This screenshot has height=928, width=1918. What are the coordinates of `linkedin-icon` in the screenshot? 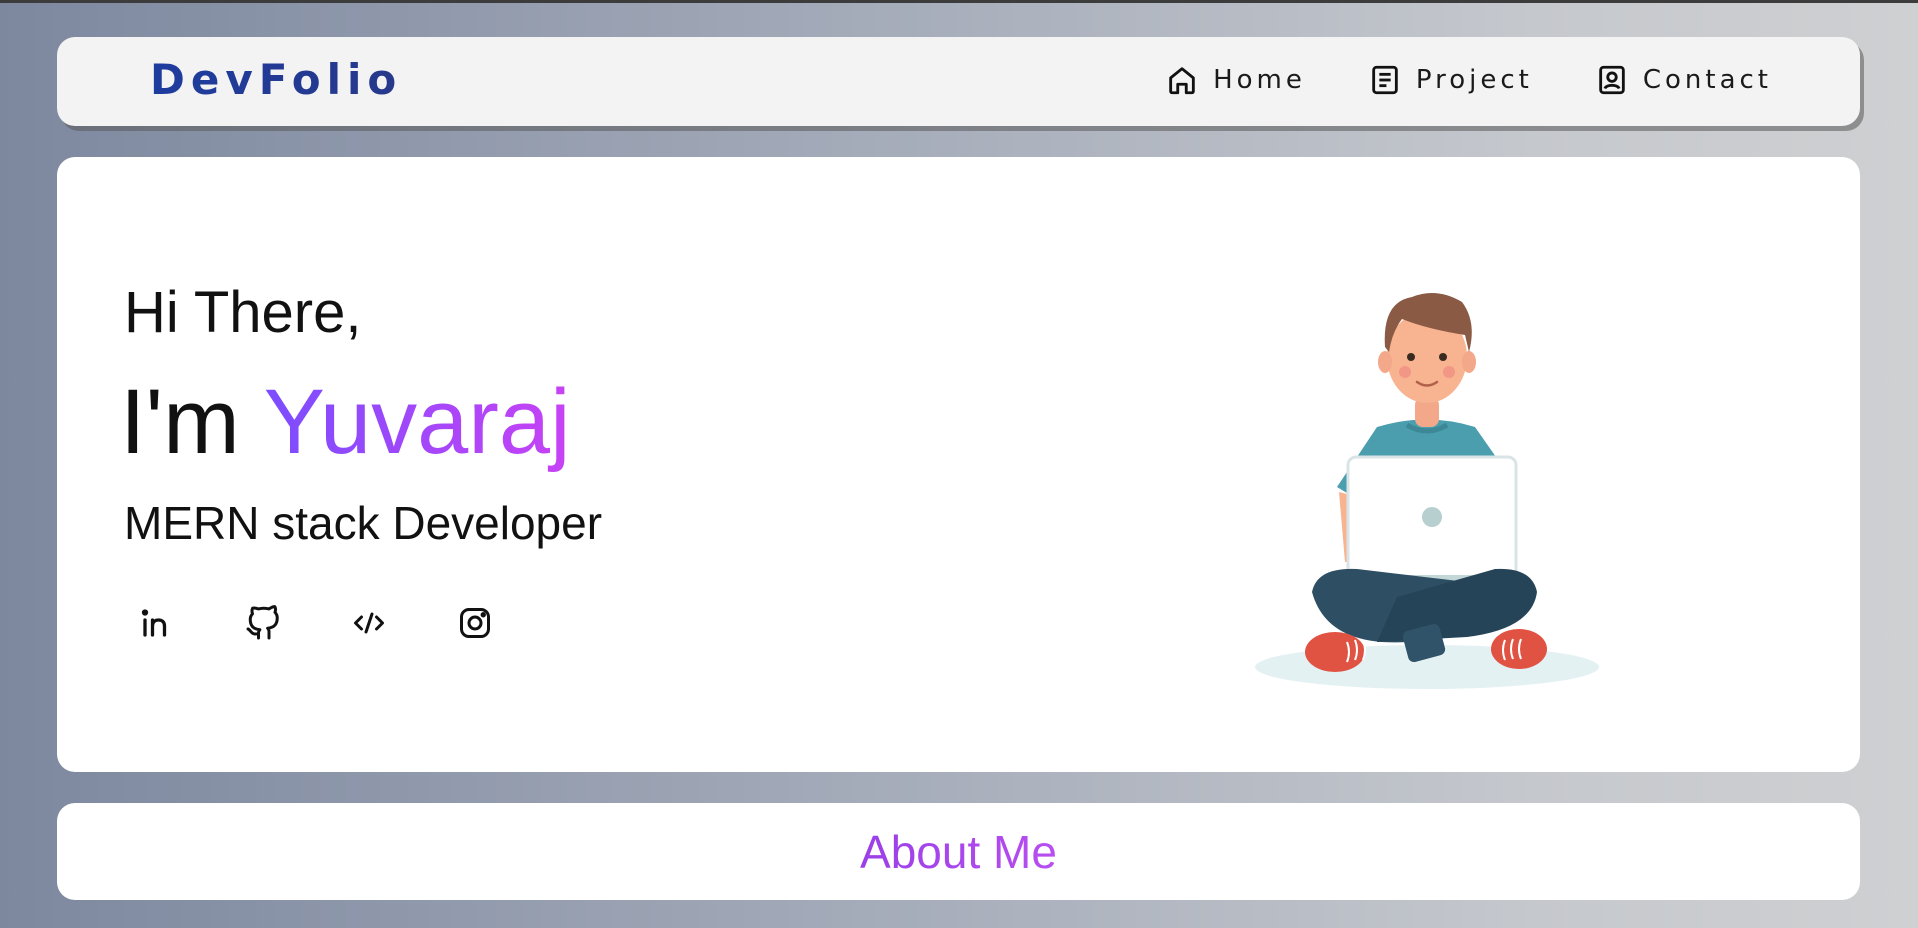 It's located at (154, 623).